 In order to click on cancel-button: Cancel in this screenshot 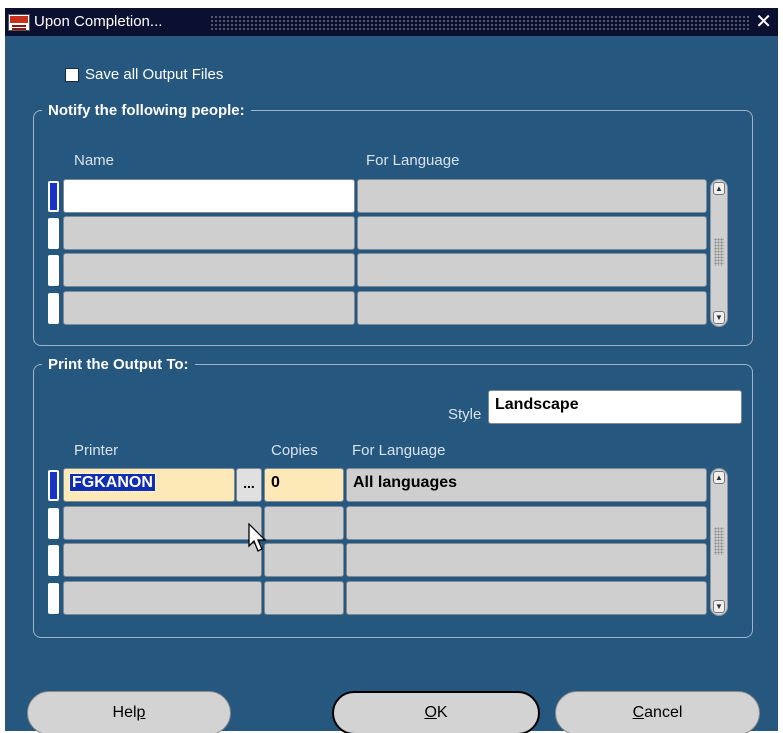, I will do `click(657, 712)`.